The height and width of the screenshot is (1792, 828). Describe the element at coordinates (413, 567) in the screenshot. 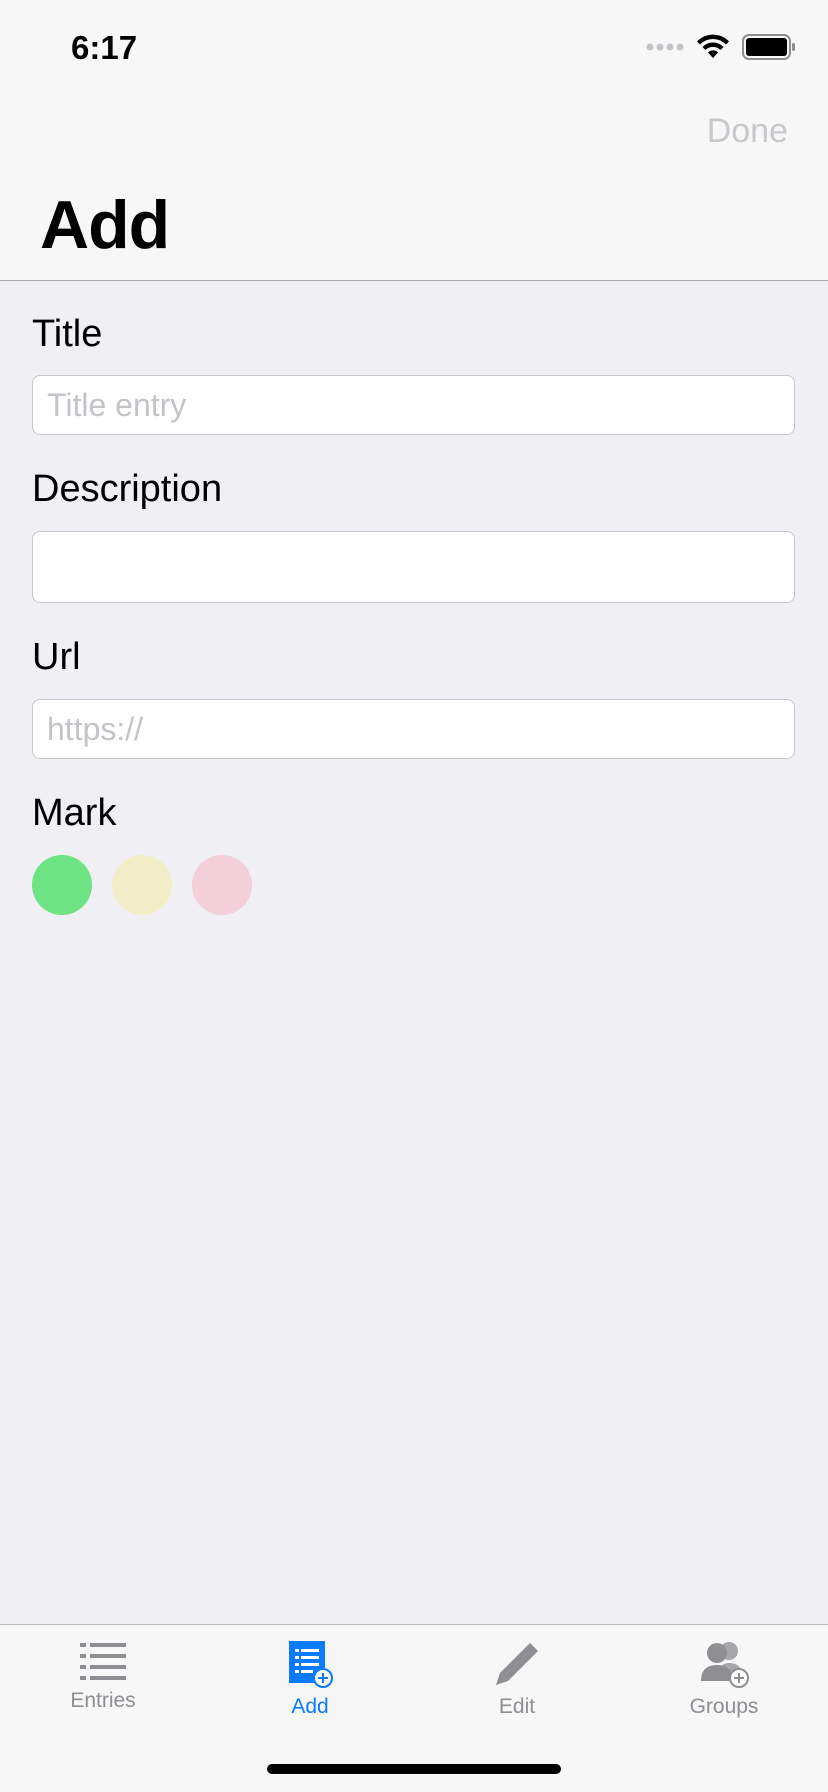

I see `description-input` at that location.